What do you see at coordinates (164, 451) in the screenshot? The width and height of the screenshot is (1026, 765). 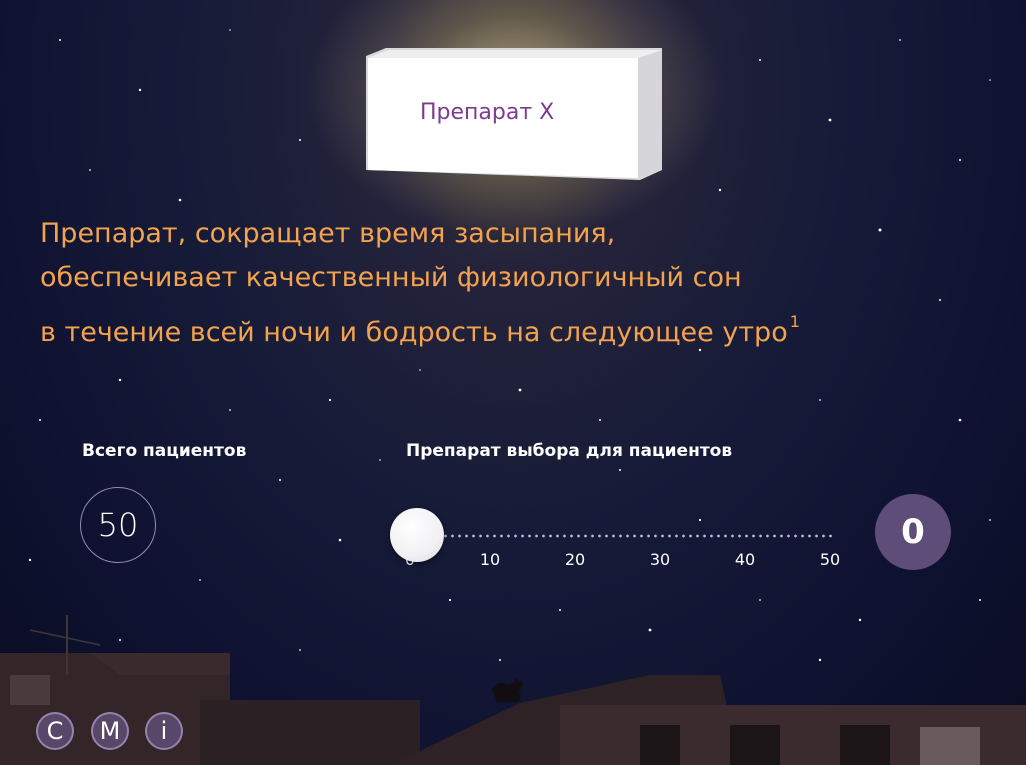 I see `total-patients-label: Всего пациентов` at bounding box center [164, 451].